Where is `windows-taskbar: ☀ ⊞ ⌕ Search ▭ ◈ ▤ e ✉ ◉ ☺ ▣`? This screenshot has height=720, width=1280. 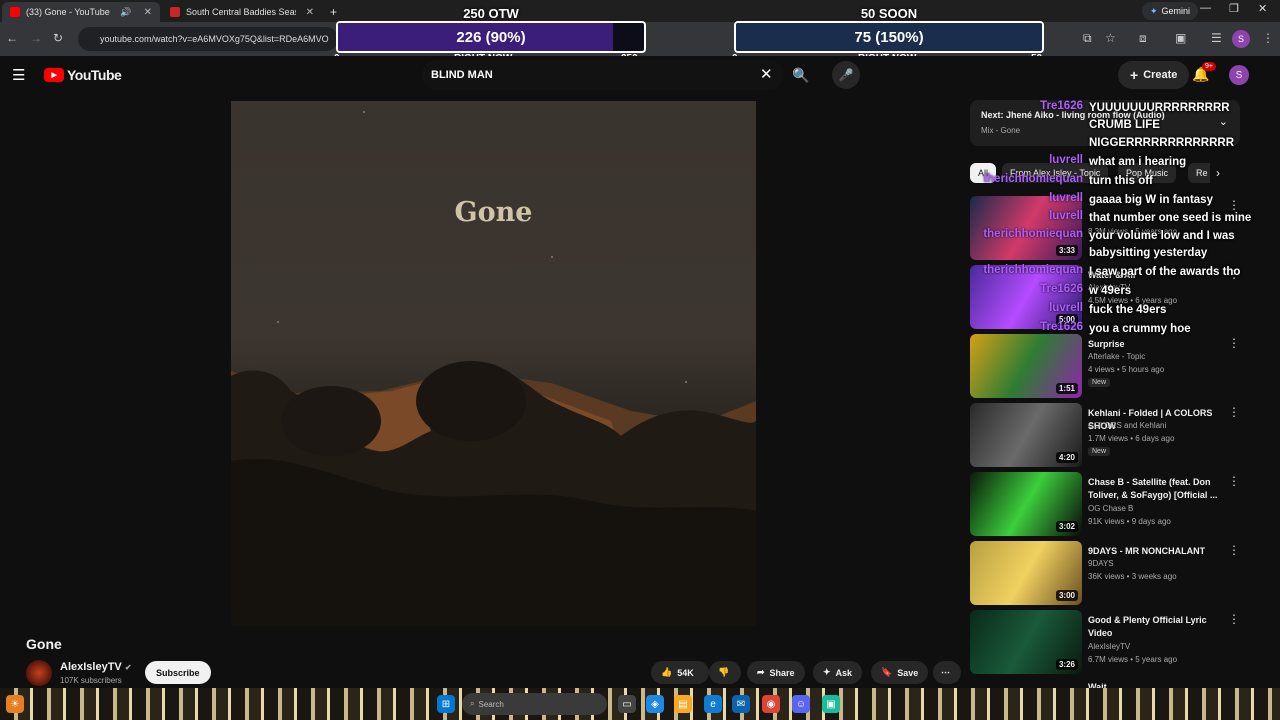 windows-taskbar: ☀ ⊞ ⌕ Search ▭ ◈ ▤ e ✉ ◉ ☺ ▣ is located at coordinates (640, 704).